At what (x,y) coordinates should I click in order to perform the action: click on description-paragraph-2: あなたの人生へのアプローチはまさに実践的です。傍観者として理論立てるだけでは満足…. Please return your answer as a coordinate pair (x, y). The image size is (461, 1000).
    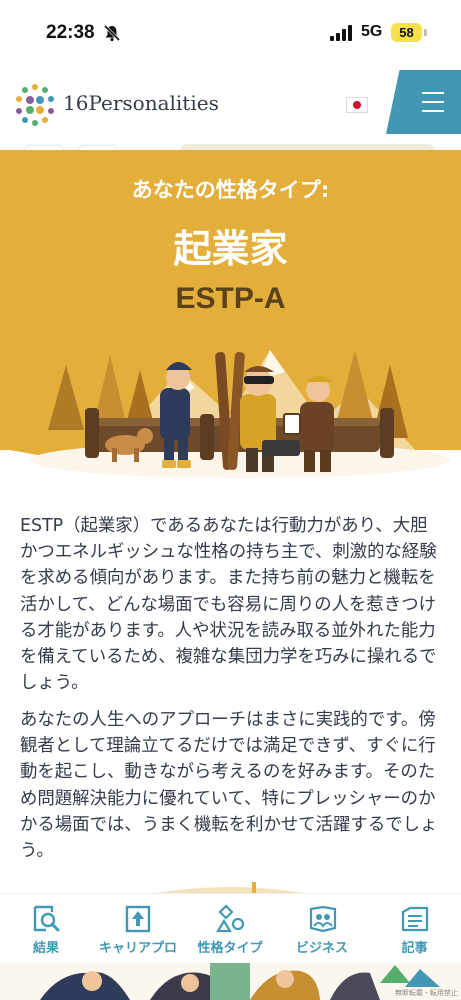
    Looking at the image, I should click on (229, 786).